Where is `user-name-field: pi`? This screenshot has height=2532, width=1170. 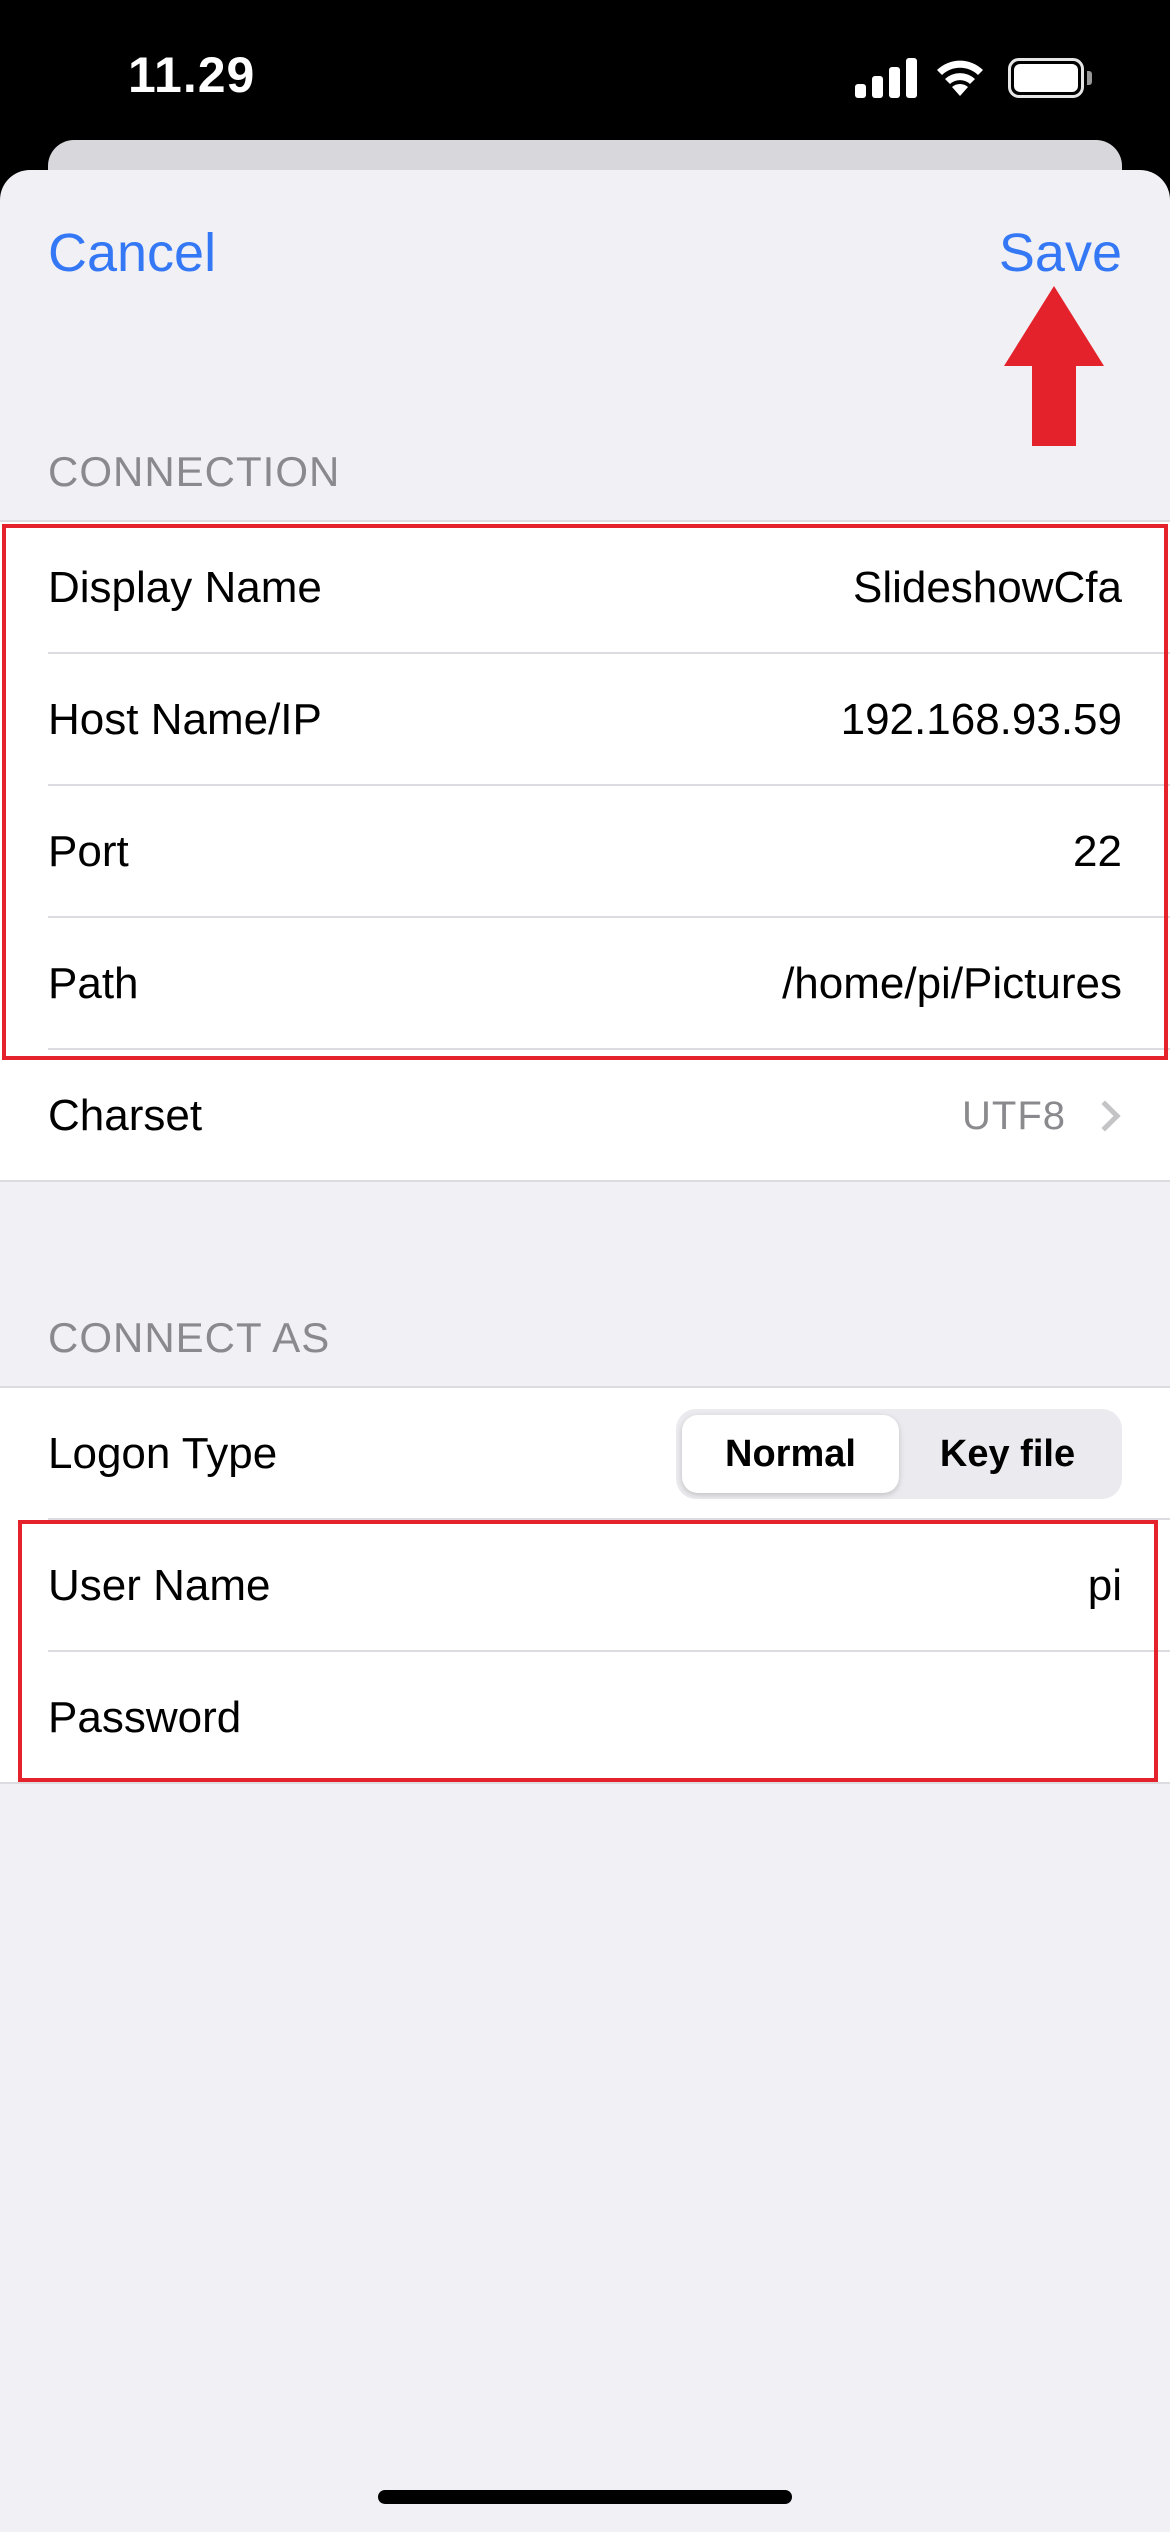
user-name-field: pi is located at coordinates (1105, 1586).